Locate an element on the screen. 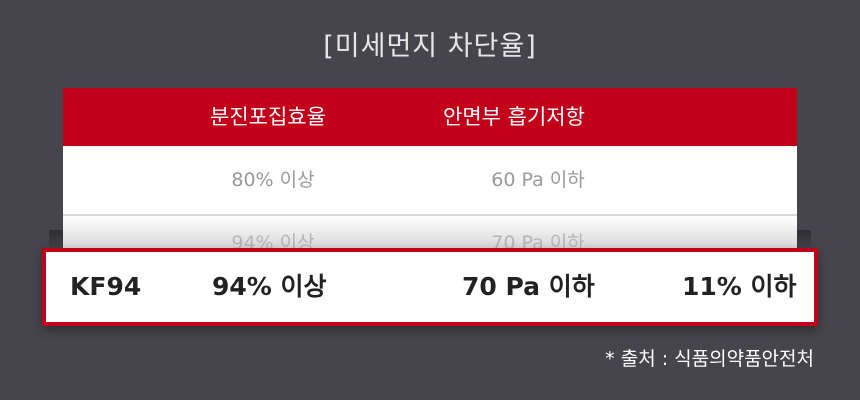 The width and height of the screenshot is (860, 400). ghost-resistance: 70 Pa 이하 is located at coordinates (538, 240).